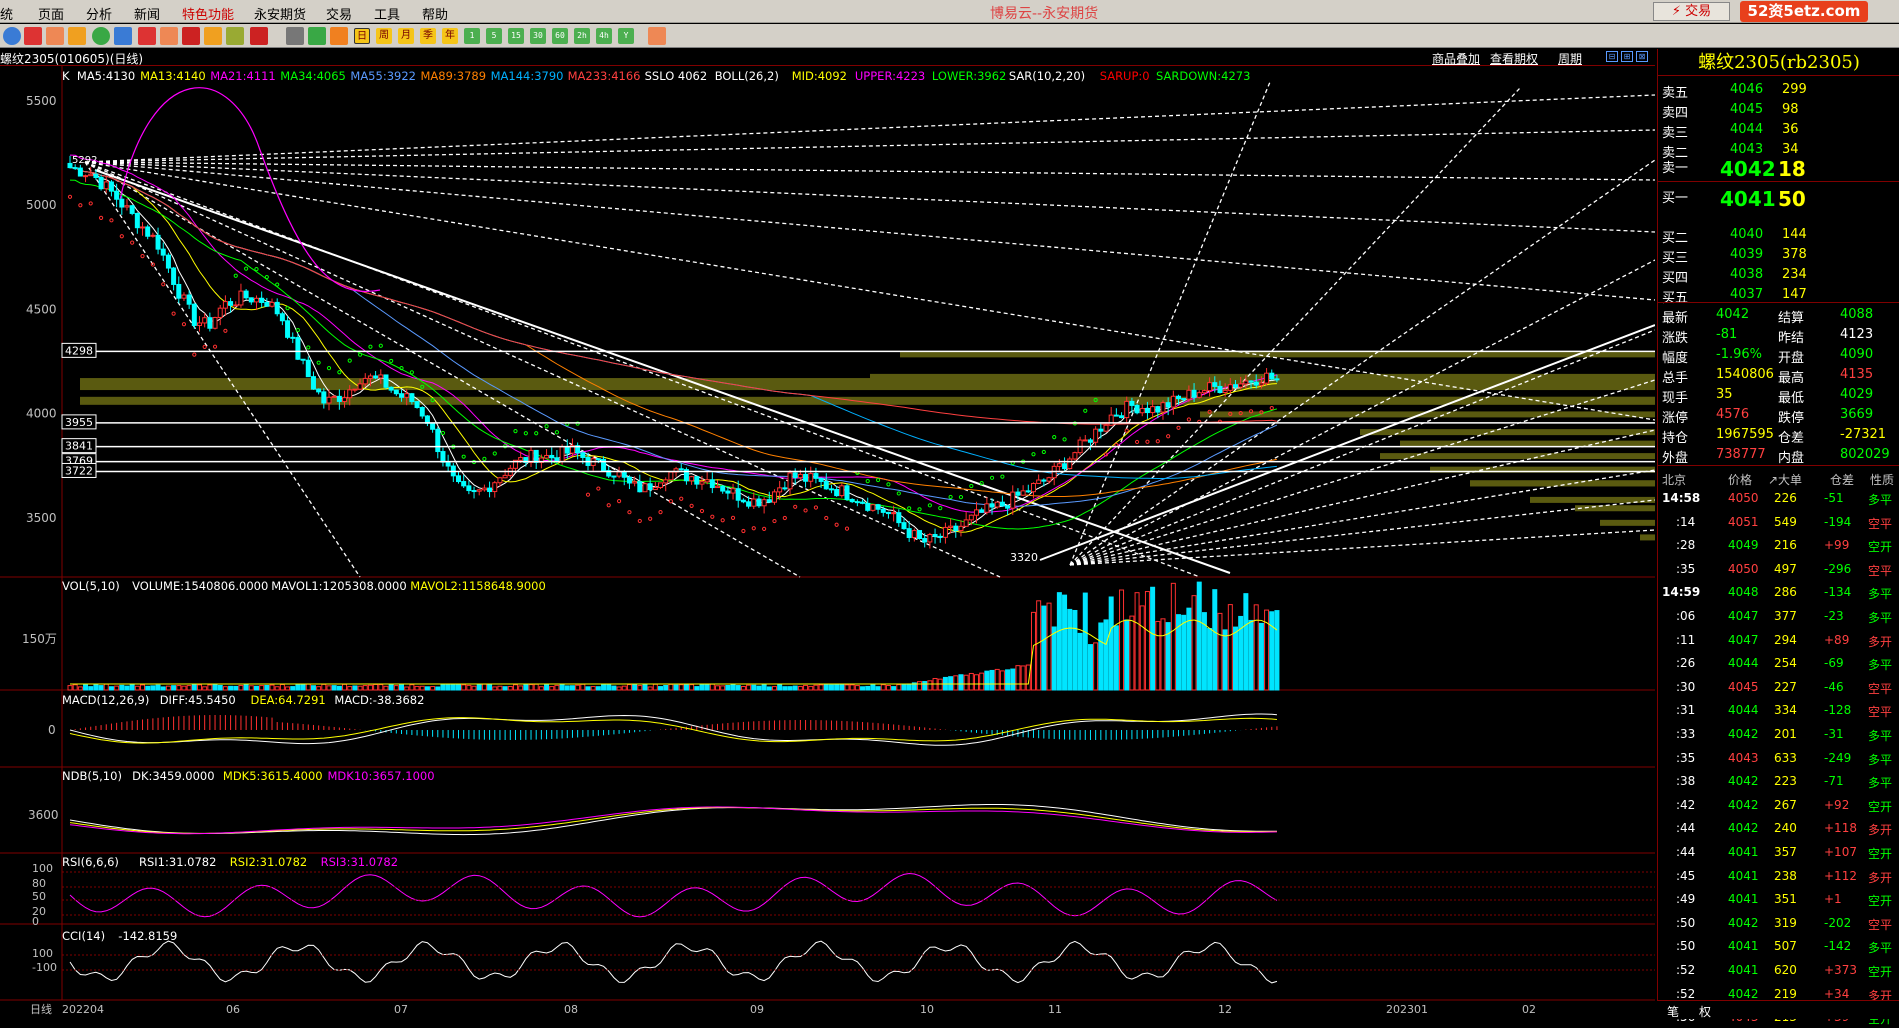 The width and height of the screenshot is (1899, 1028). What do you see at coordinates (42, 868) in the screenshot?
I see `rsi-axis-label: 100` at bounding box center [42, 868].